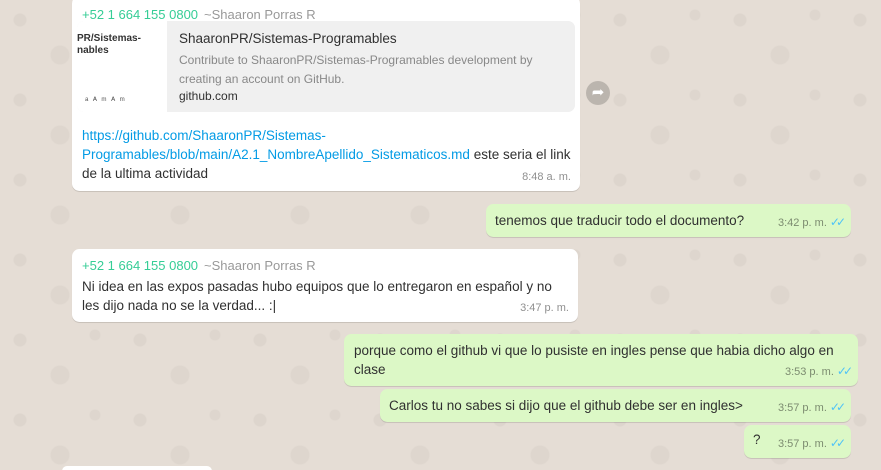 The height and width of the screenshot is (470, 881). Describe the element at coordinates (199, 266) in the screenshot. I see `message-sender: +52 1 664 155 0800 ~Shaaron Porras R` at that location.